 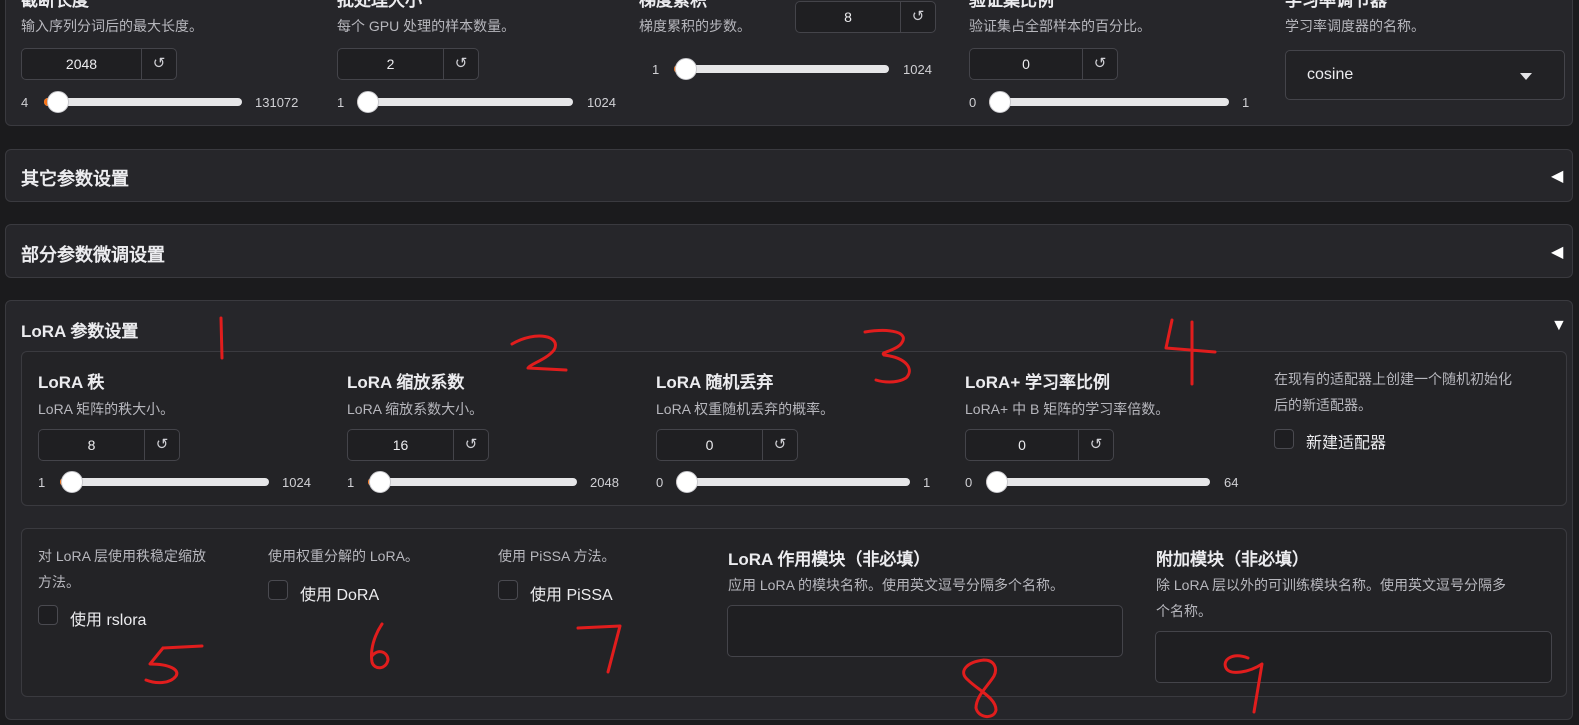 What do you see at coordinates (1323, 405) in the screenshot?
I see `create-new-desc-2: 后的新适配器。` at bounding box center [1323, 405].